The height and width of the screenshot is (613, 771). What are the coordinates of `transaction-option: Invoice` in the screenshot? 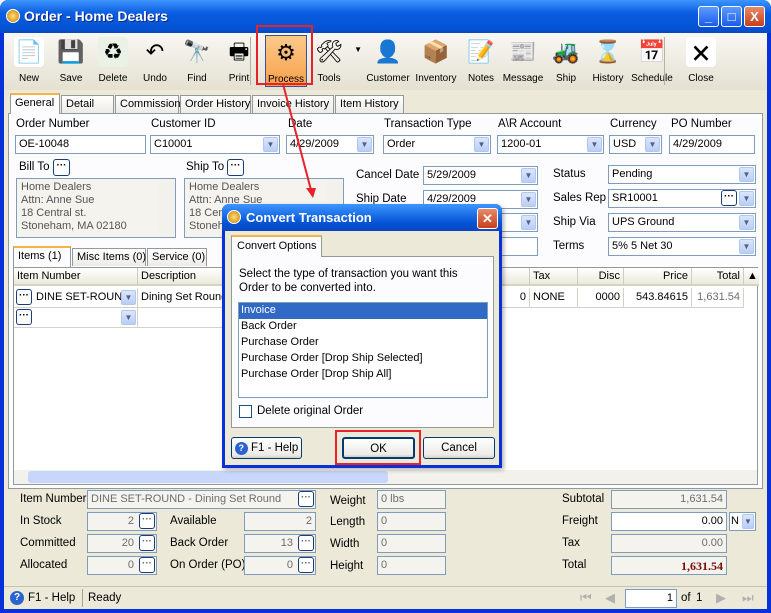 It's located at (363, 311).